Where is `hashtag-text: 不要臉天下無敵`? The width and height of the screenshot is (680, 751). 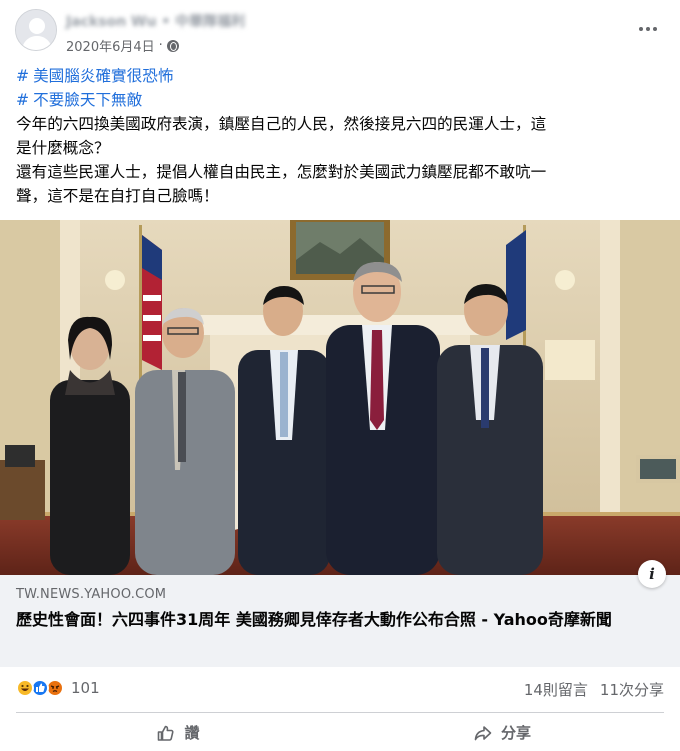
hashtag-text: 不要臉天下無敵 is located at coordinates (88, 100).